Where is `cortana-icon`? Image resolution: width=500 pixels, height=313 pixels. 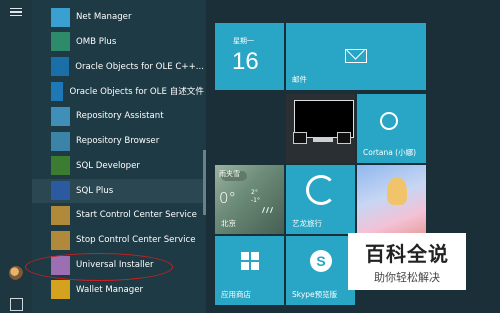 cortana-icon is located at coordinates (389, 121).